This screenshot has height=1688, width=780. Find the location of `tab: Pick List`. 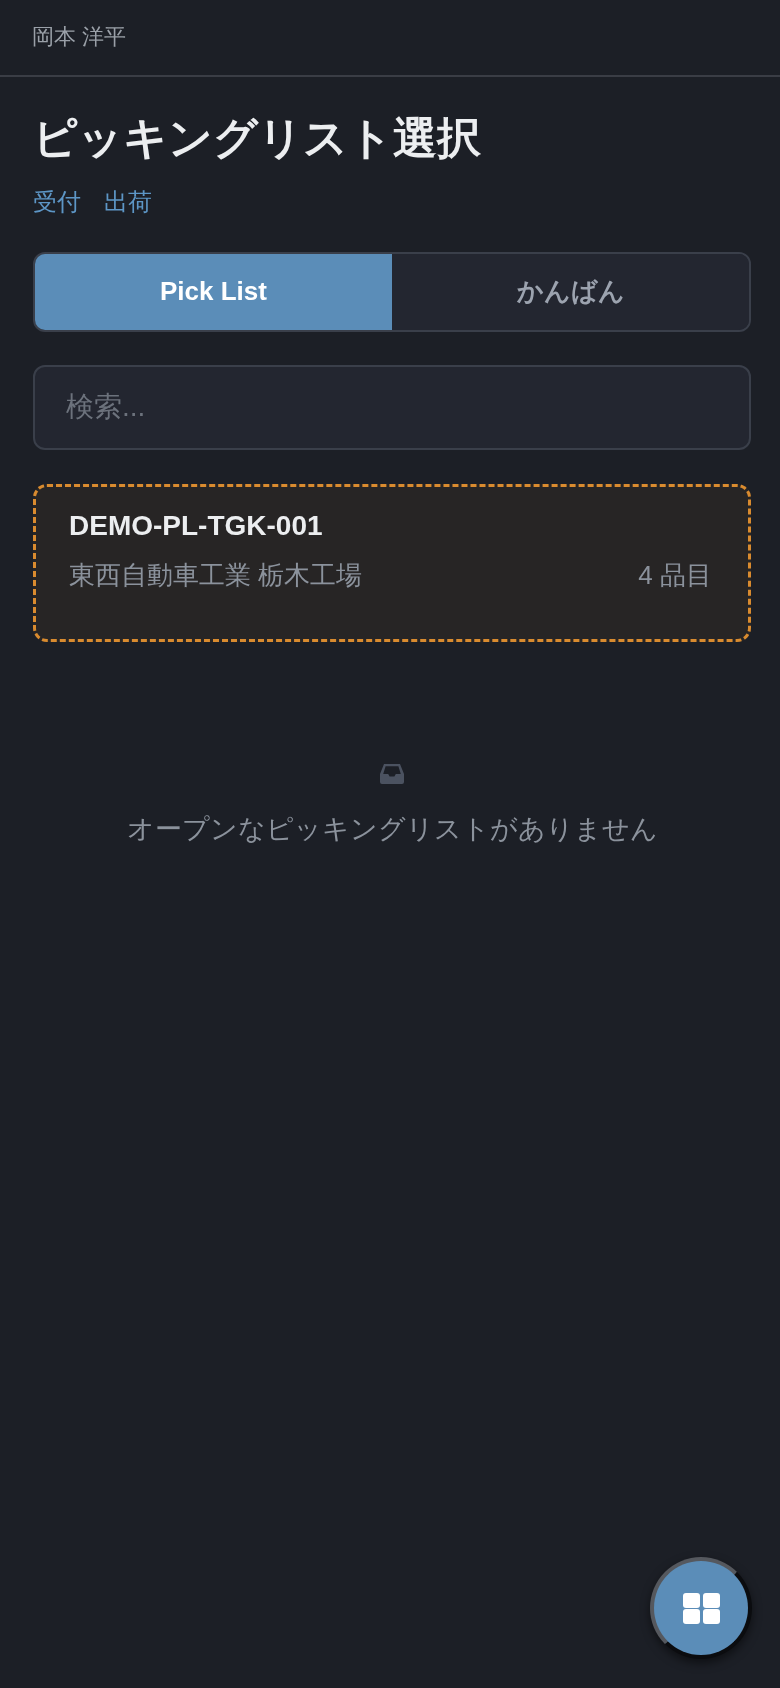

tab: Pick List is located at coordinates (213, 291).